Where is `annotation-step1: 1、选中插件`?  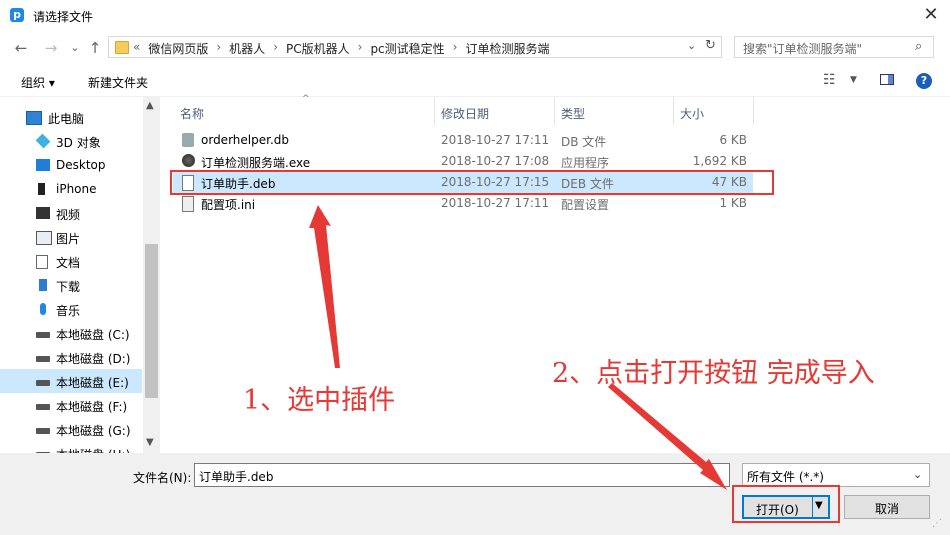
annotation-step1: 1、选中插件 is located at coordinates (319, 400).